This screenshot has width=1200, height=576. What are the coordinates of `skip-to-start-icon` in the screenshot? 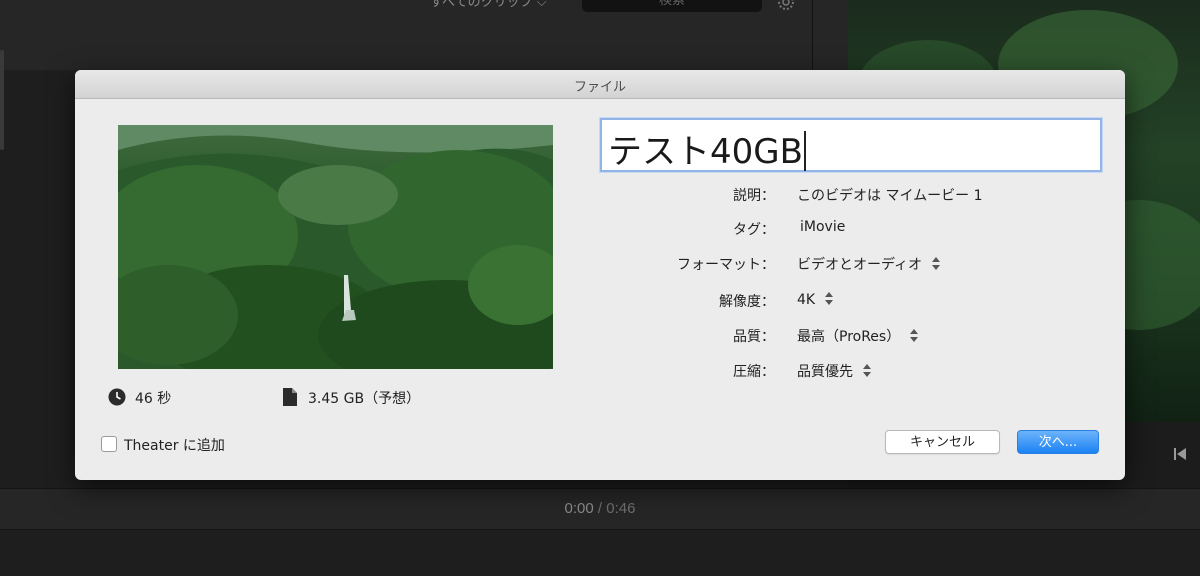 It's located at (1180, 454).